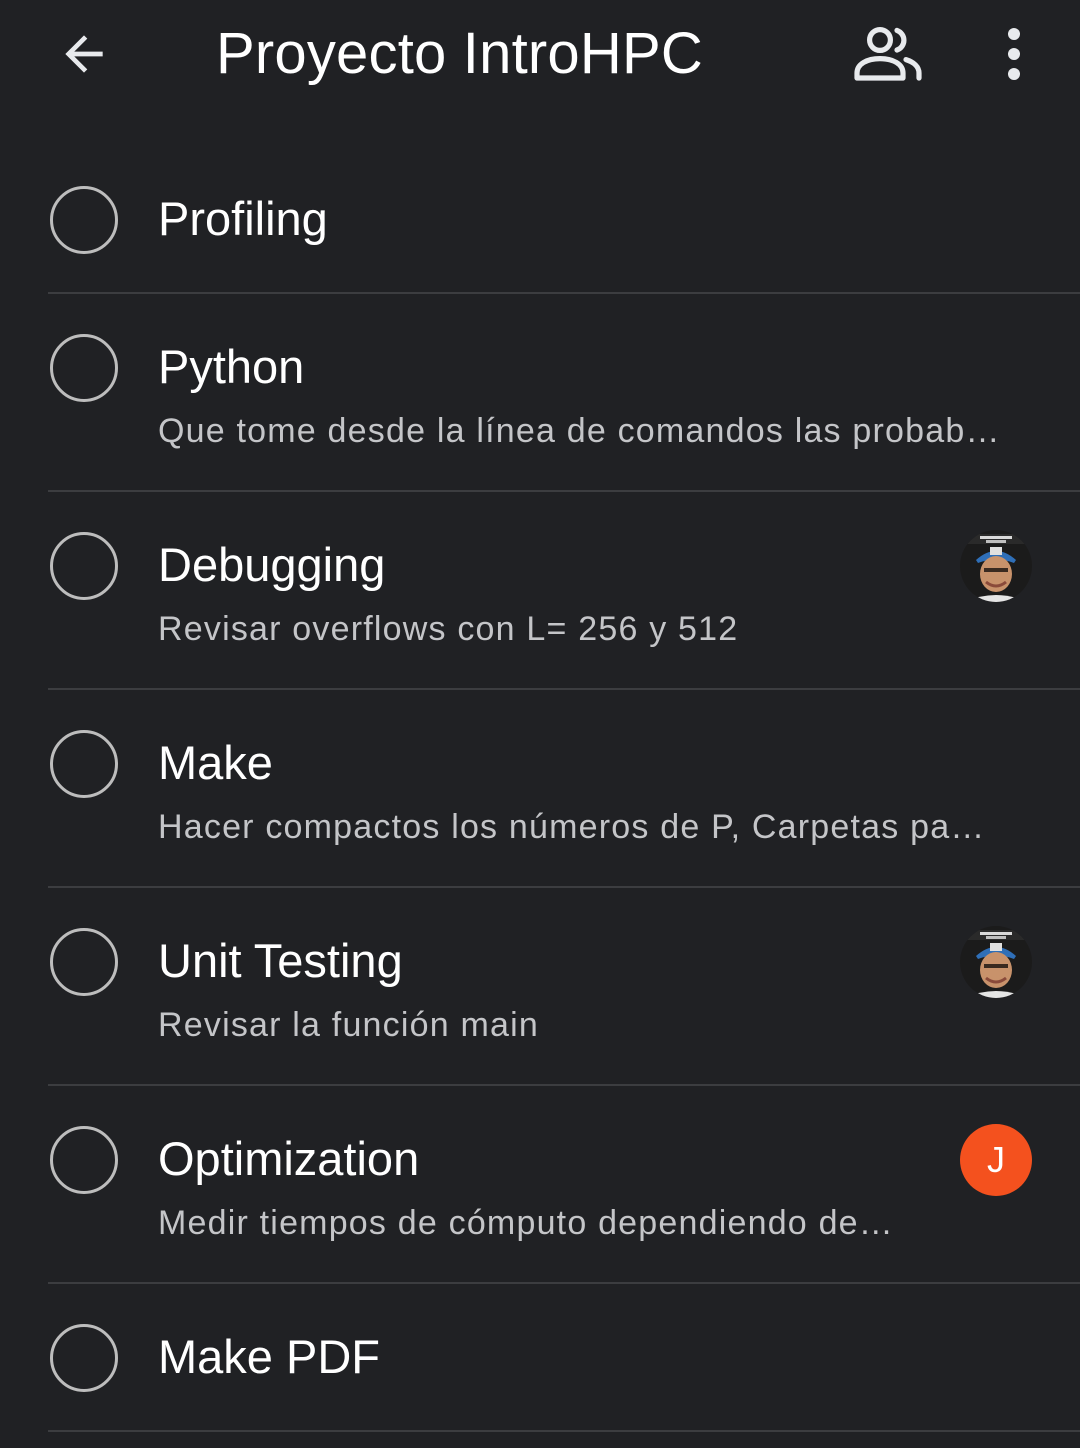 Image resolution: width=1080 pixels, height=1448 pixels. Describe the element at coordinates (540, 220) in the screenshot. I see `task-item: Profiling` at that location.